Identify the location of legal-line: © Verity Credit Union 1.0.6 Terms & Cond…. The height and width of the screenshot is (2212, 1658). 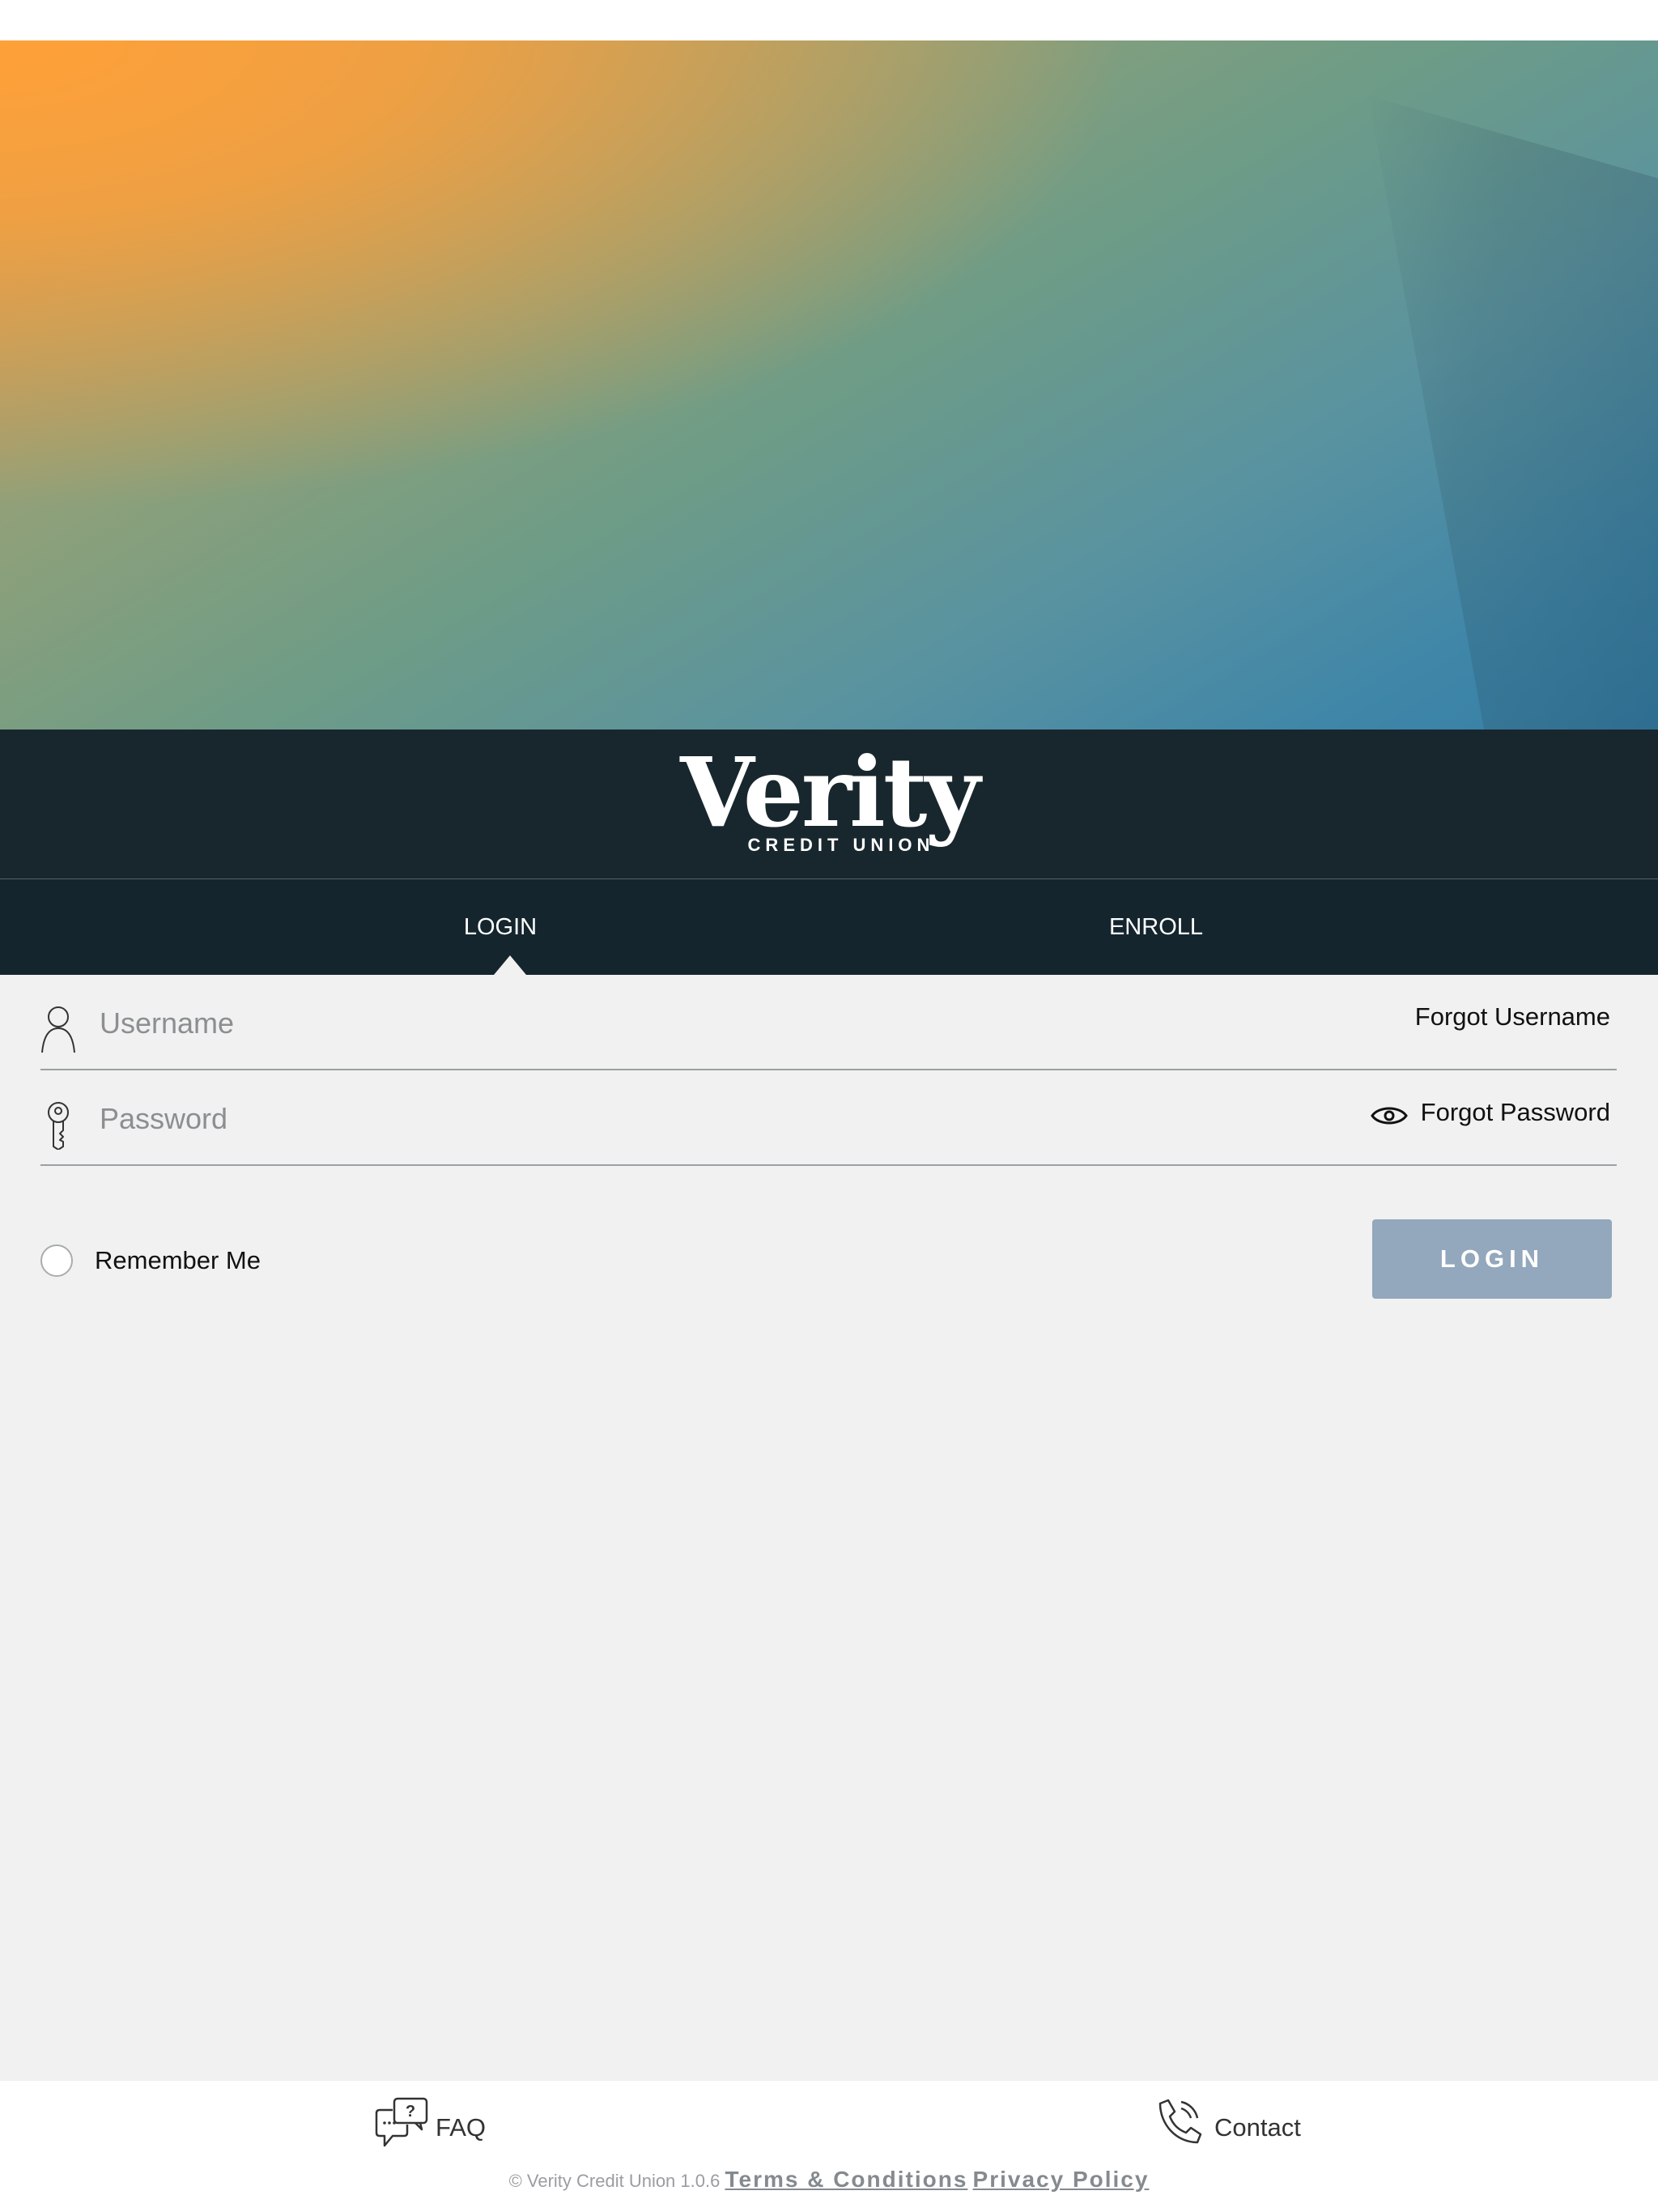
(829, 2180).